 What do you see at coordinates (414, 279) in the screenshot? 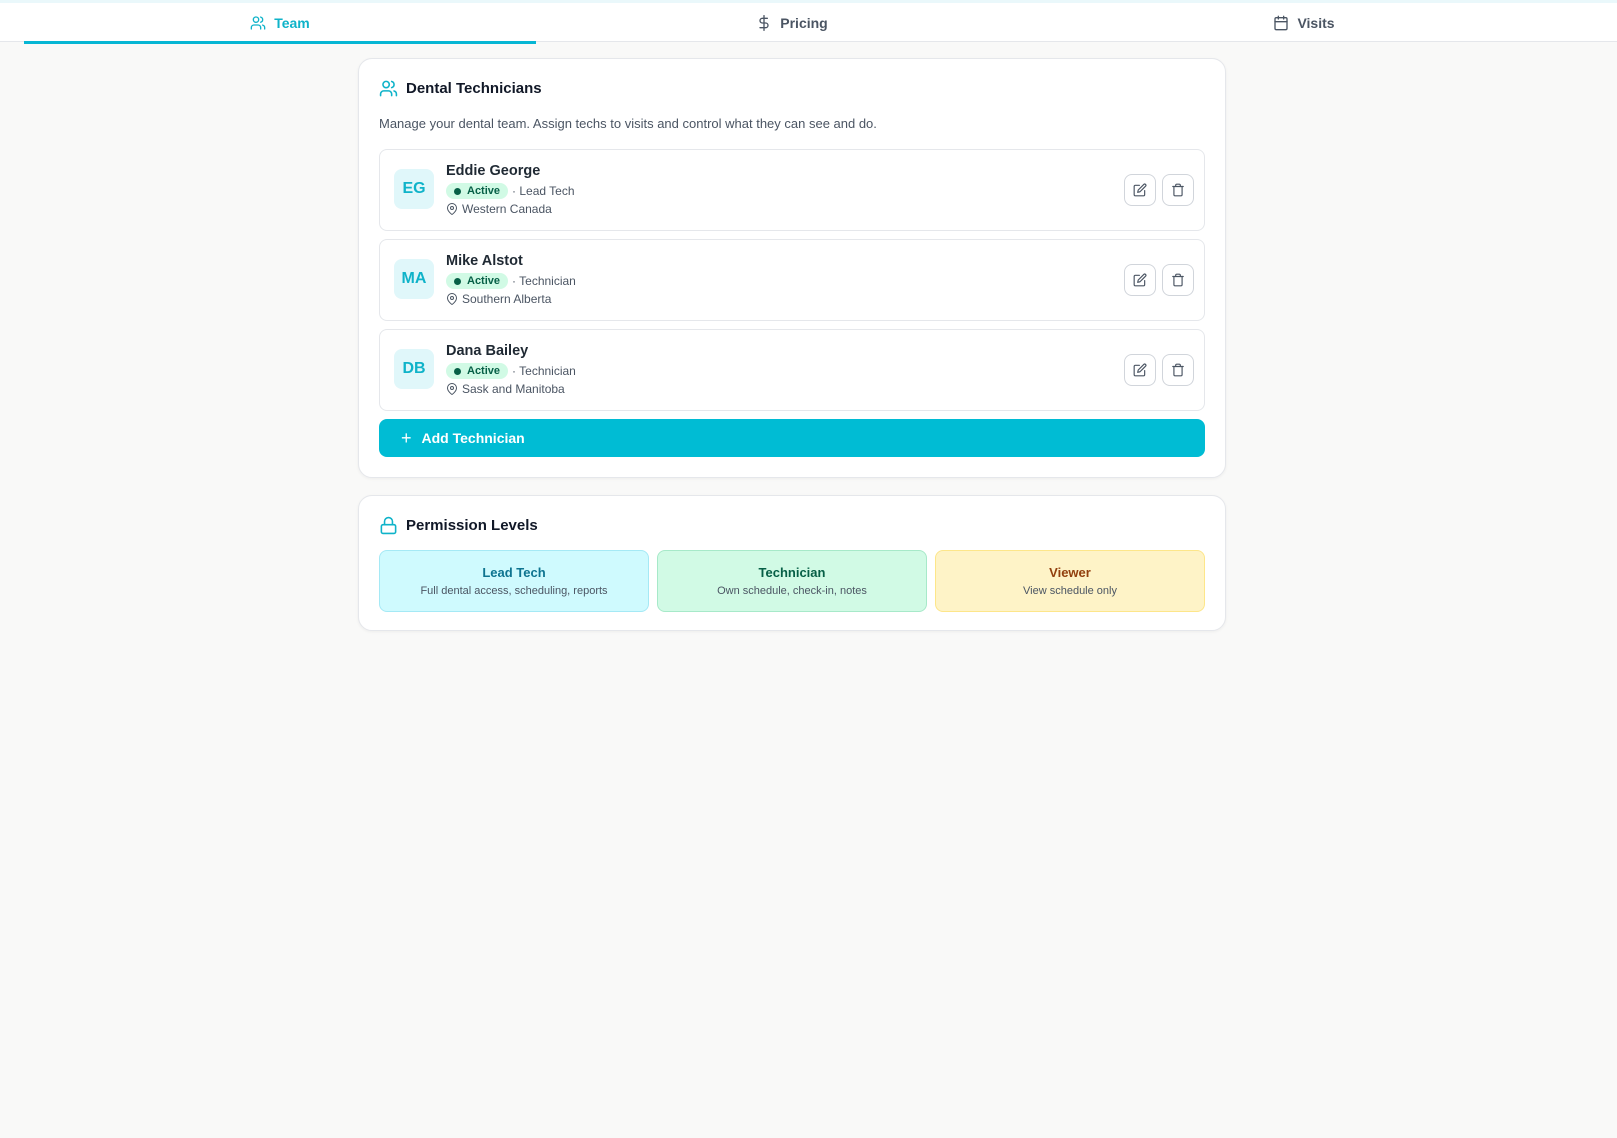
I see `avatar: MA` at bounding box center [414, 279].